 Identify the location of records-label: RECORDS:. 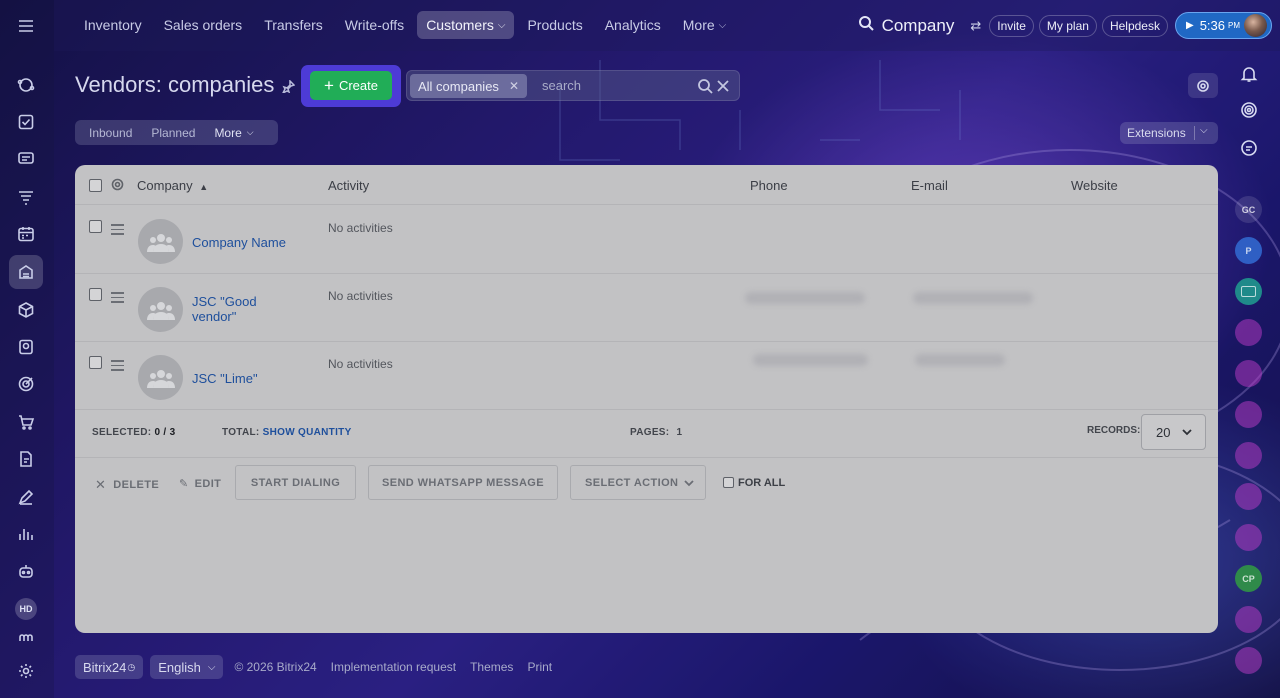
(1114, 430).